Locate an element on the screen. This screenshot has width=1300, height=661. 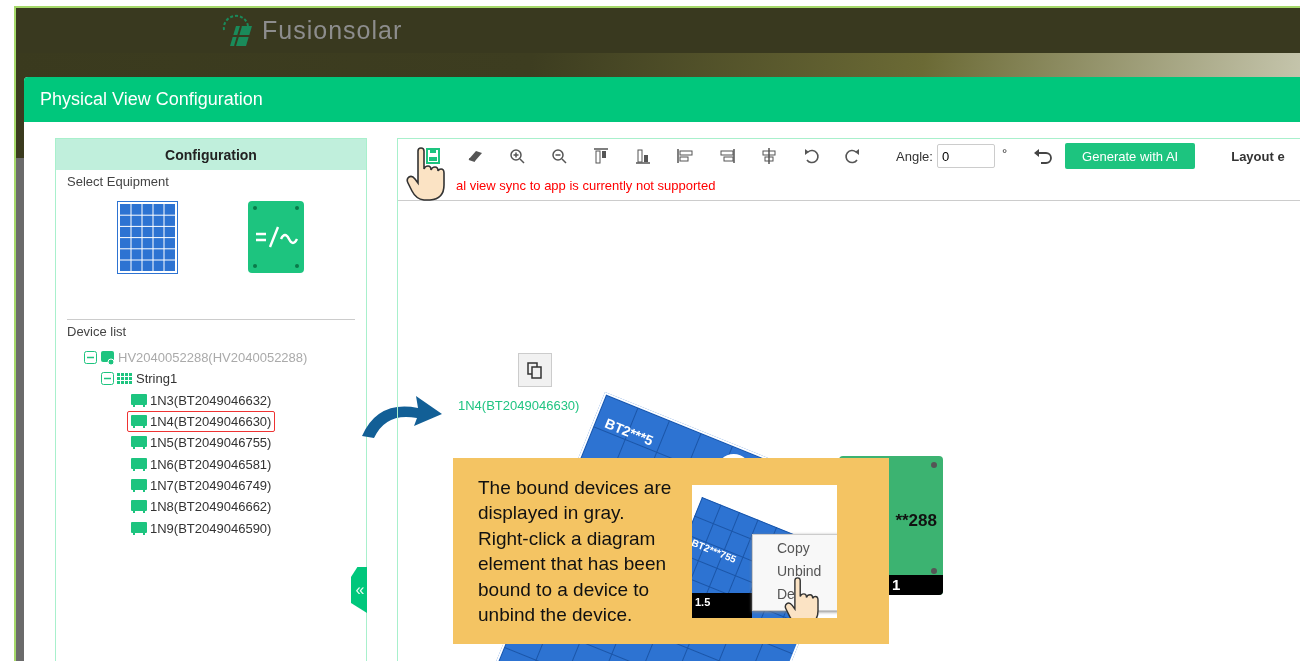
panel-title: Configuration is located at coordinates (211, 154).